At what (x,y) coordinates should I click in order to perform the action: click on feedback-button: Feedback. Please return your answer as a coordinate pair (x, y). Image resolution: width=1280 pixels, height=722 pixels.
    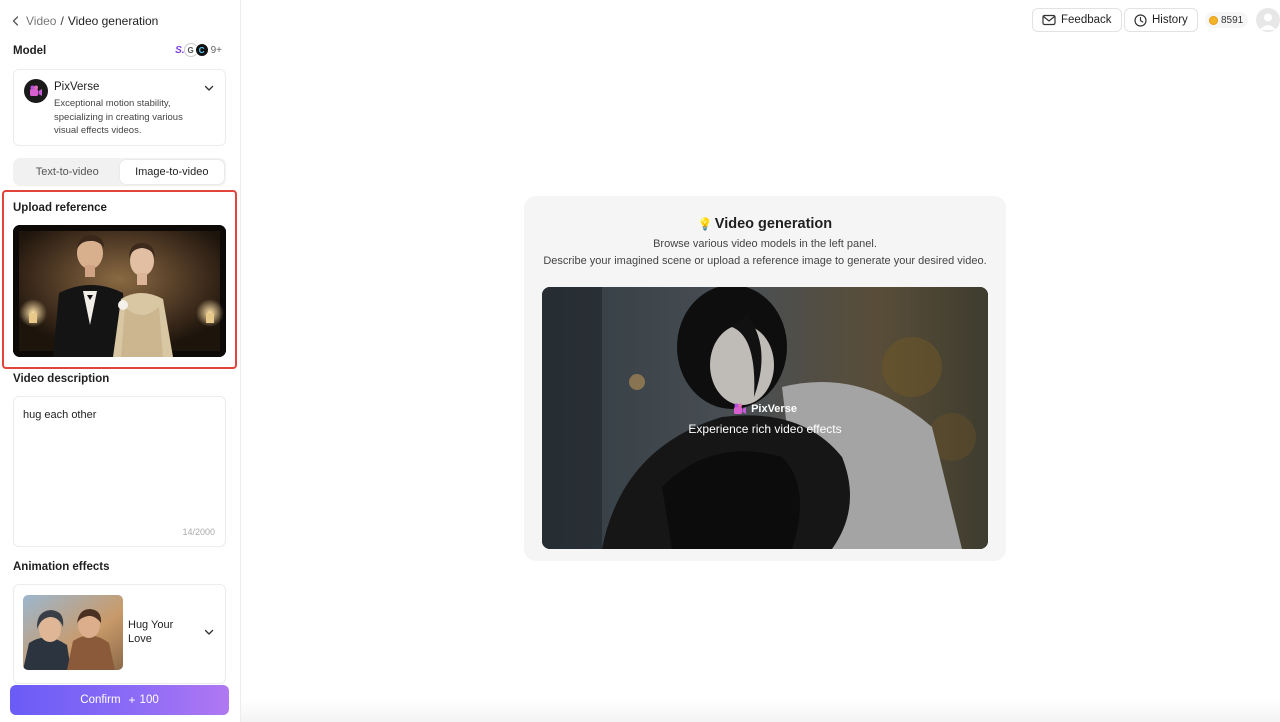
    Looking at the image, I should click on (1077, 20).